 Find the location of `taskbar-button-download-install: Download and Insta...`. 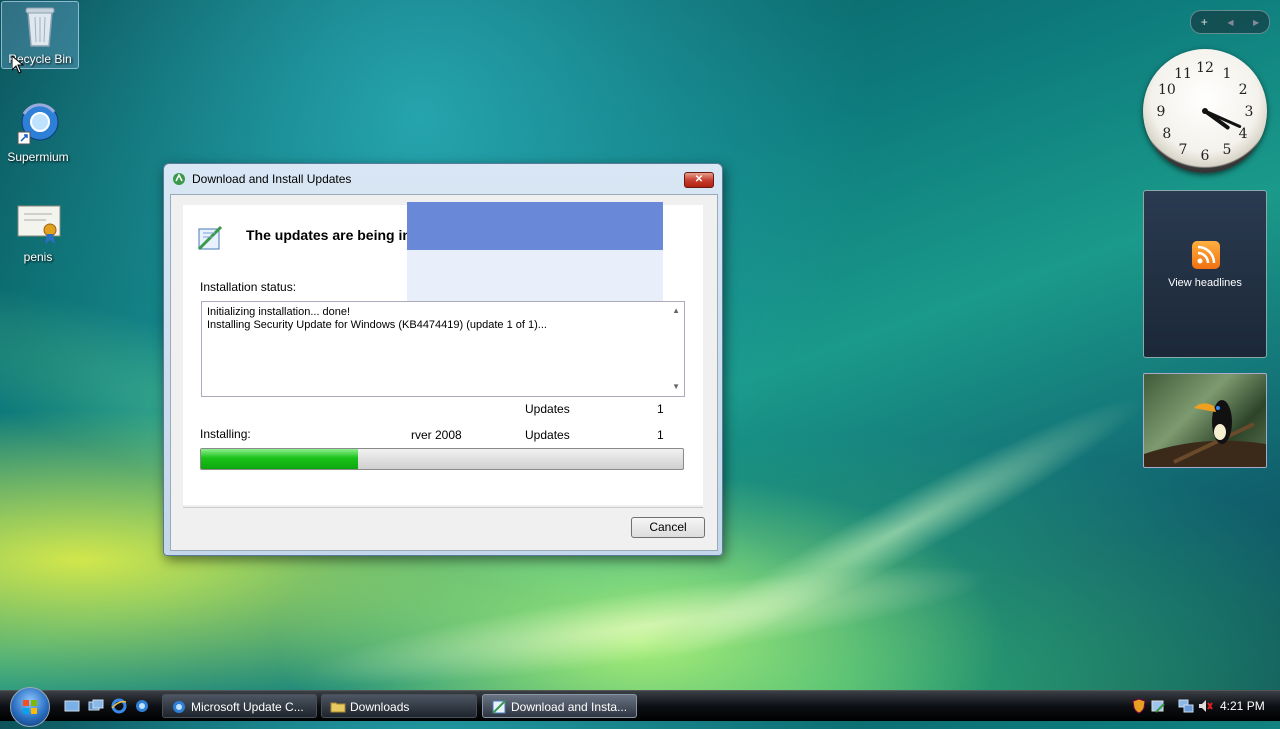

taskbar-button-download-install: Download and Insta... is located at coordinates (559, 706).